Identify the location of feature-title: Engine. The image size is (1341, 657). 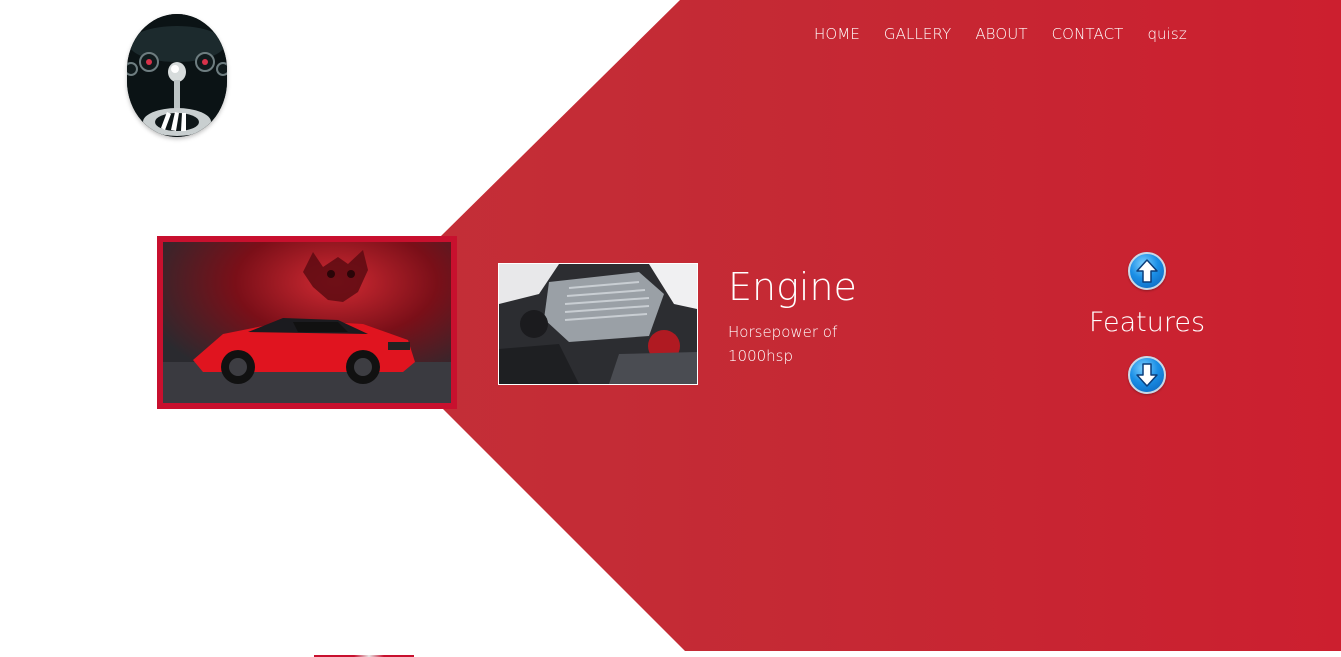
(792, 287).